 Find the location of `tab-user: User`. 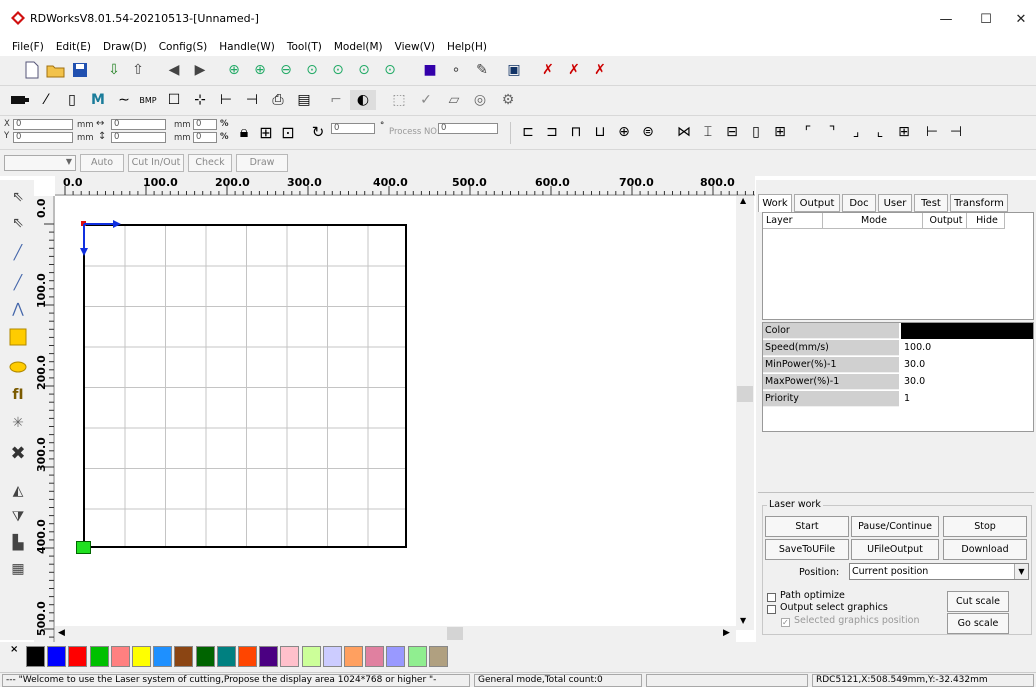

tab-user: User is located at coordinates (895, 203).